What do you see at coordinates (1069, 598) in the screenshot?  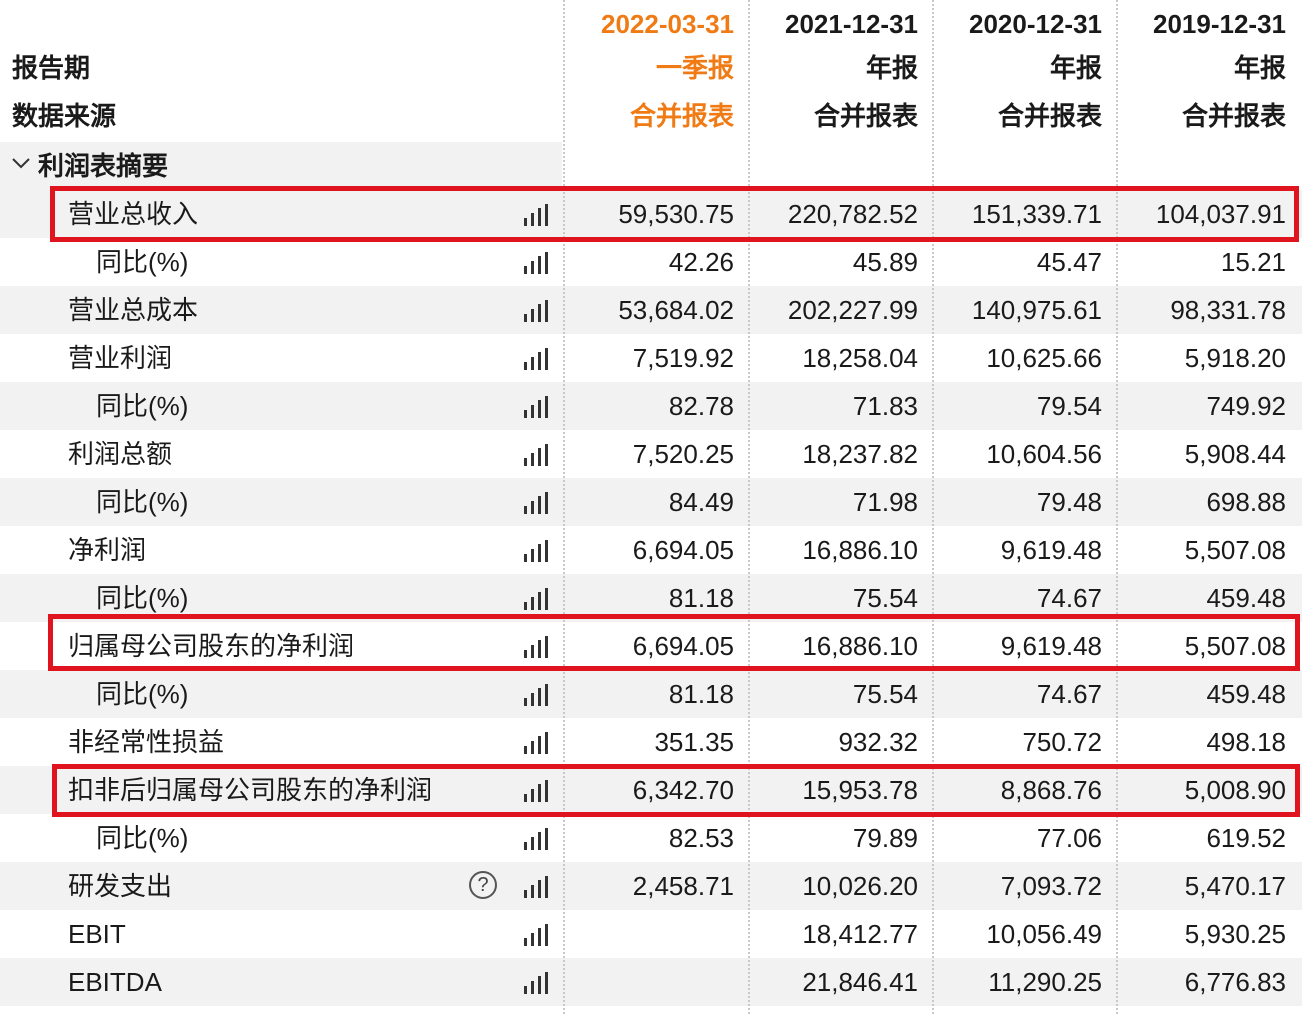 I see `value-cell: 74.67` at bounding box center [1069, 598].